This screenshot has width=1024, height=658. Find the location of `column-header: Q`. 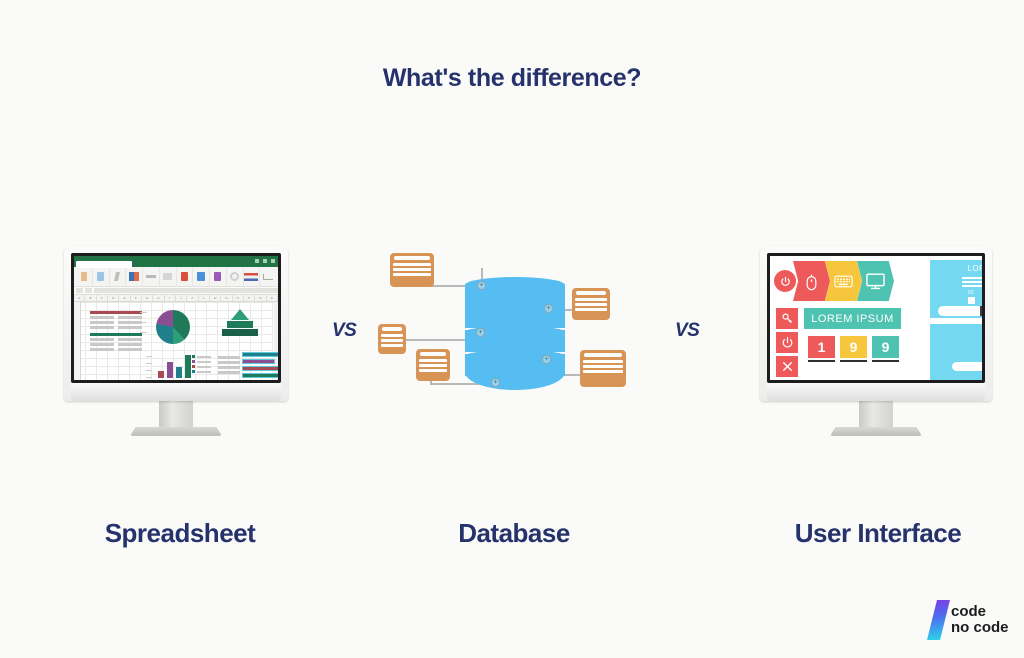

column-header: Q is located at coordinates (261, 298).